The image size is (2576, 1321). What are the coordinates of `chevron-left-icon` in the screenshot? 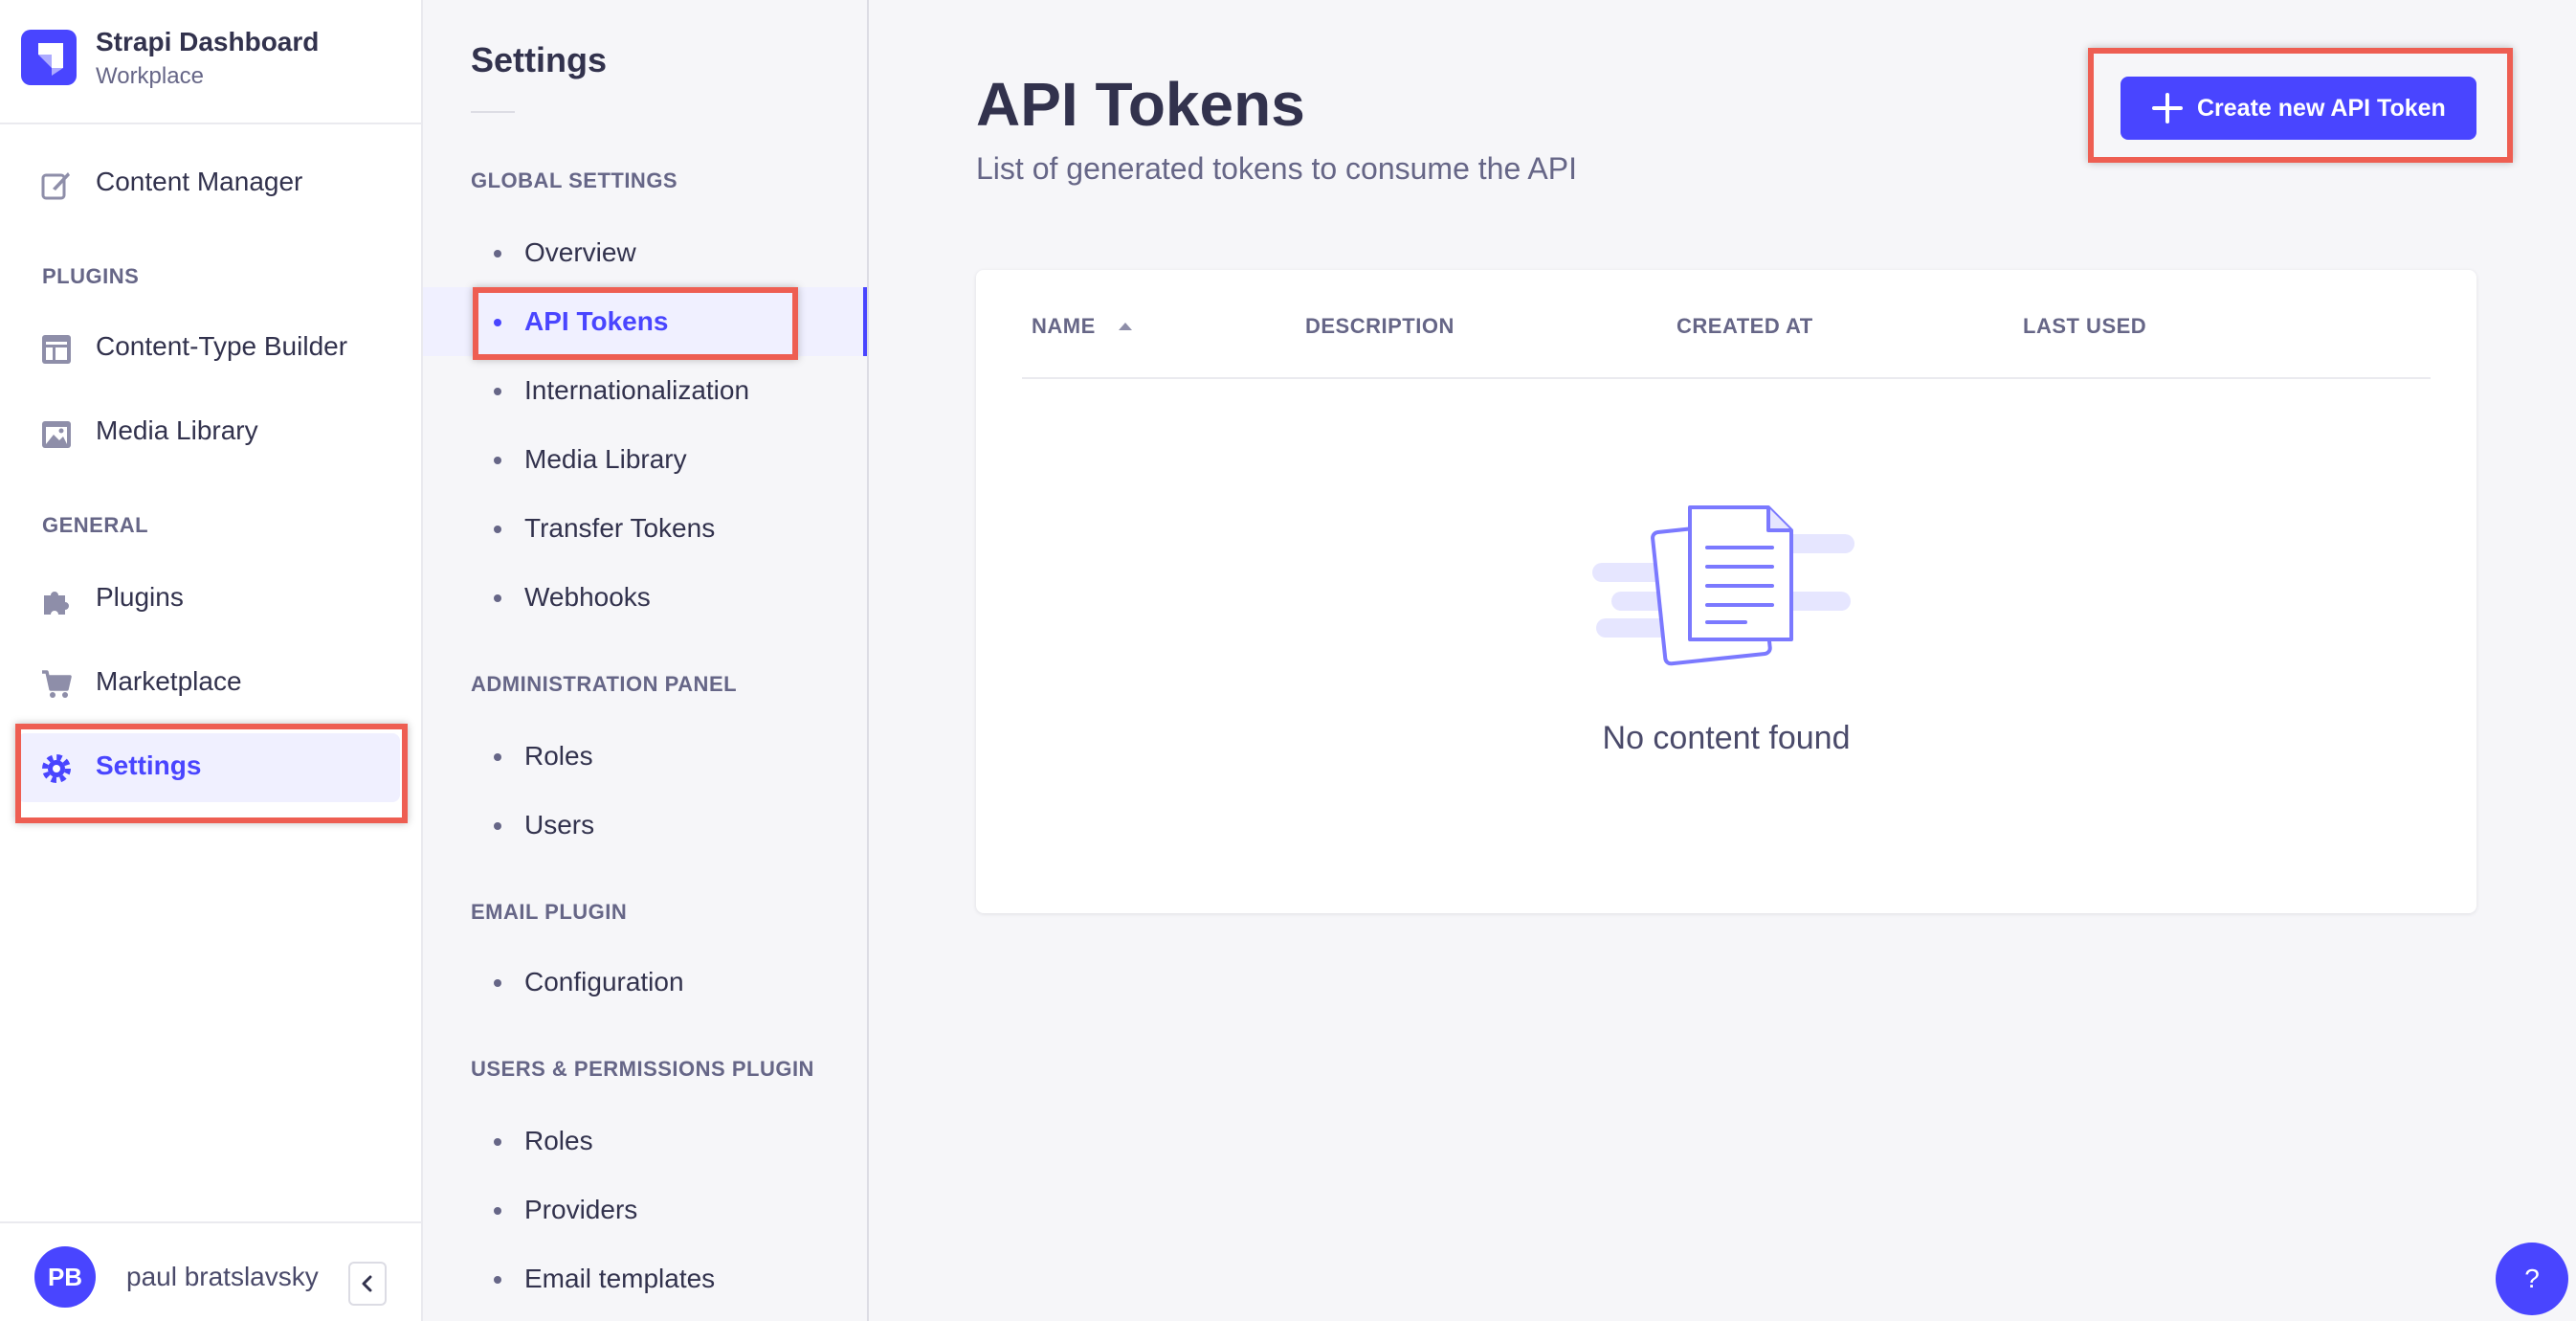 It's located at (367, 1283).